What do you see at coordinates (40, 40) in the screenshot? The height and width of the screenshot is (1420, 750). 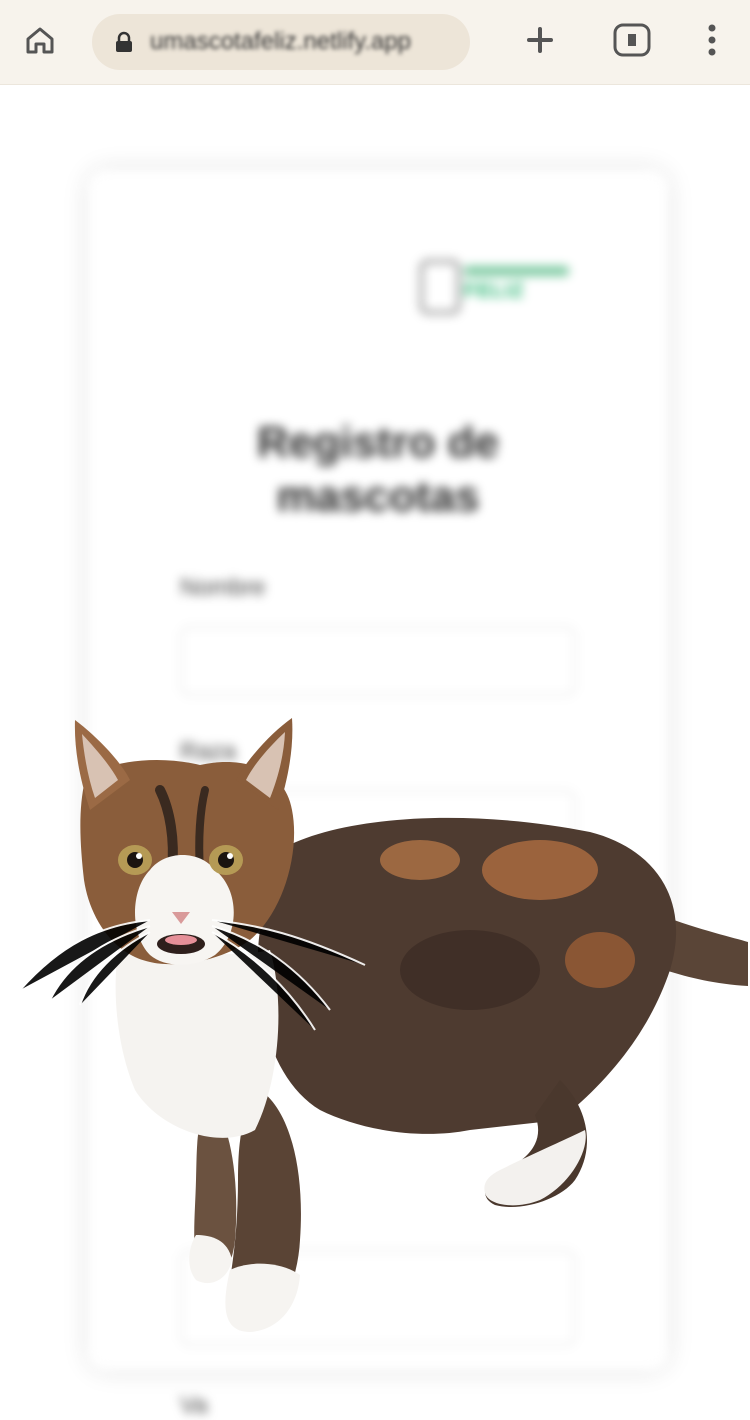 I see `home-icon` at bounding box center [40, 40].